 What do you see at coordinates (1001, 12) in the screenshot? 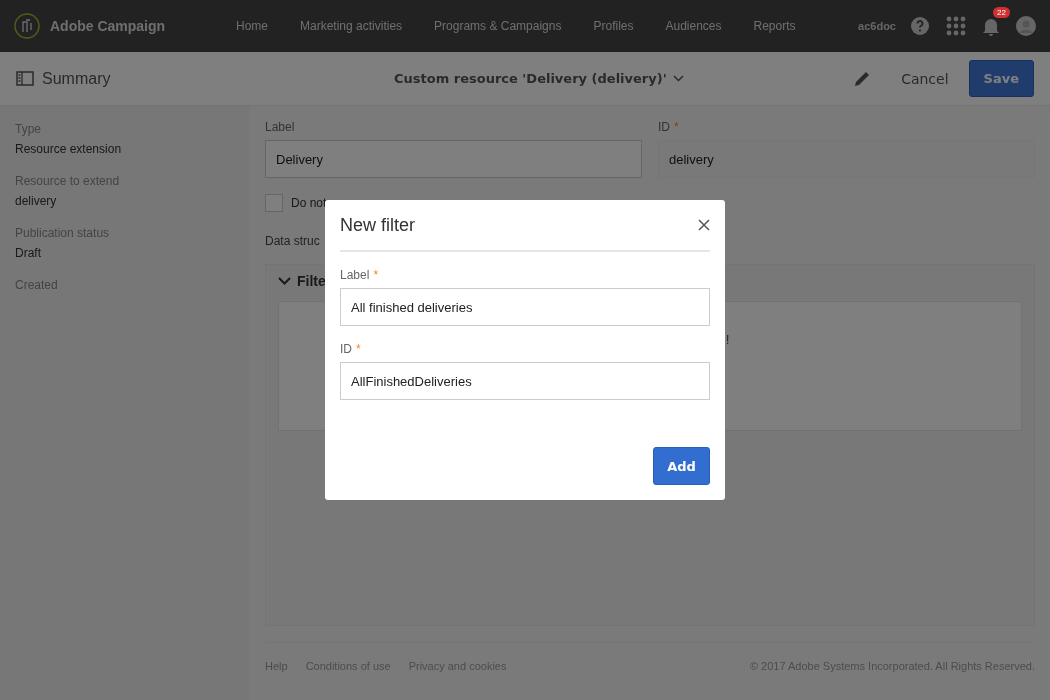
I see `notification-count: 22` at bounding box center [1001, 12].